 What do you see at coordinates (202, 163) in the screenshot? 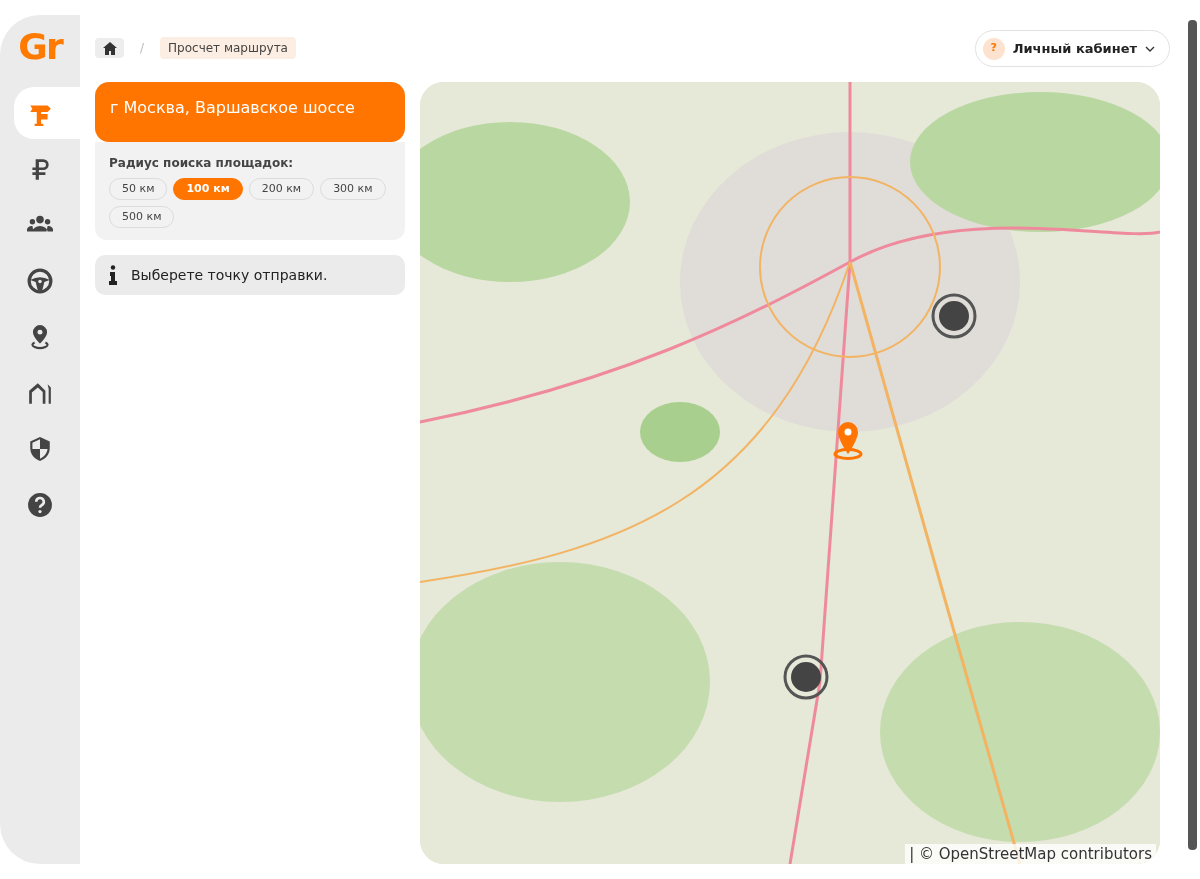
I see `radius-label: Радиус поиска площадок:` at bounding box center [202, 163].